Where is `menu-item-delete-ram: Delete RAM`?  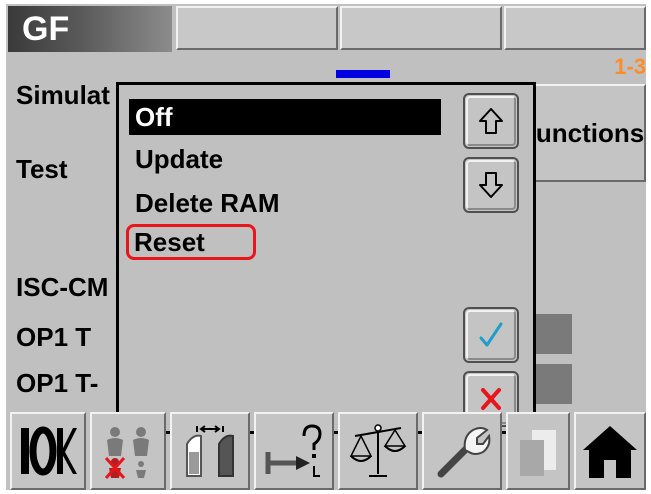
menu-item-delete-ram: Delete RAM is located at coordinates (204, 203).